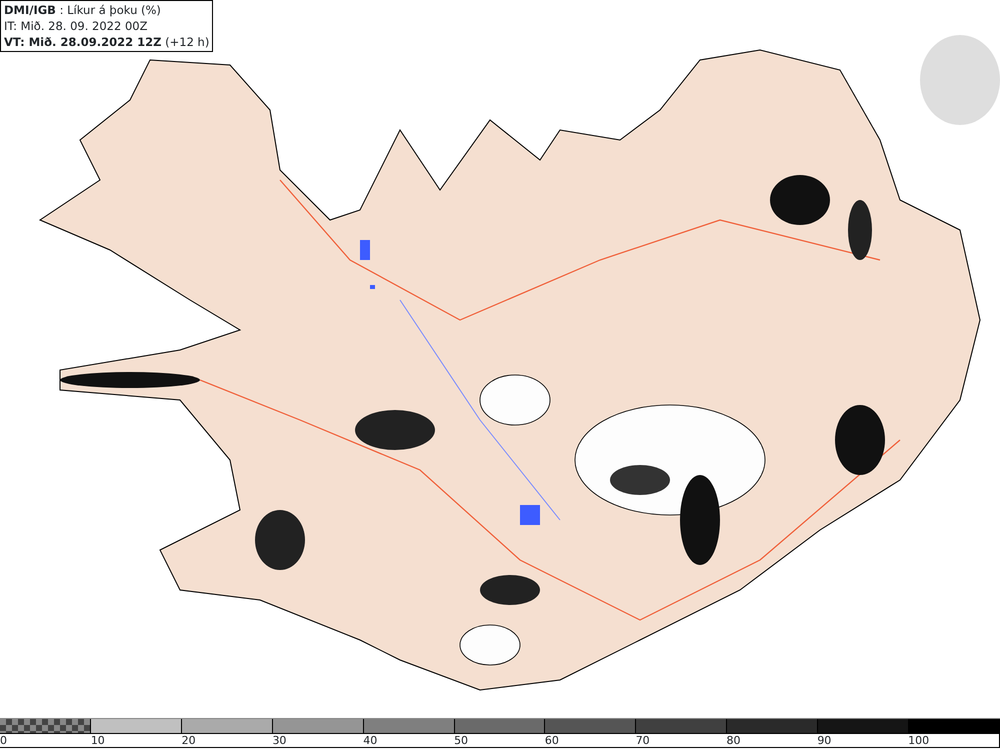 The image size is (1000, 750). What do you see at coordinates (279, 740) in the screenshot?
I see `legend-label: 30` at bounding box center [279, 740].